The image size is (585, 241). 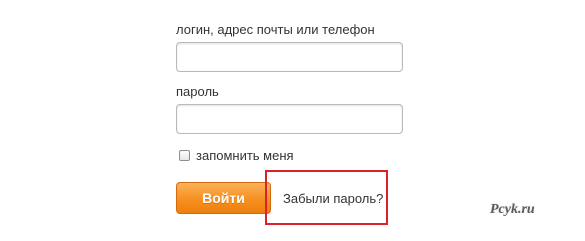 What do you see at coordinates (333, 199) in the screenshot?
I see `forgot-password-link: Забыли пароль?` at bounding box center [333, 199].